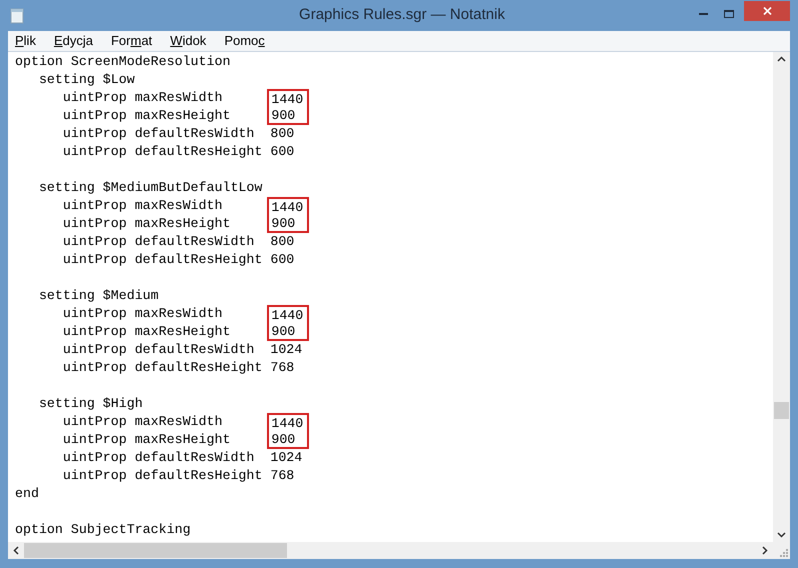 Image resolution: width=798 pixels, height=568 pixels. I want to click on code-line: setting $Medium, so click(98, 296).